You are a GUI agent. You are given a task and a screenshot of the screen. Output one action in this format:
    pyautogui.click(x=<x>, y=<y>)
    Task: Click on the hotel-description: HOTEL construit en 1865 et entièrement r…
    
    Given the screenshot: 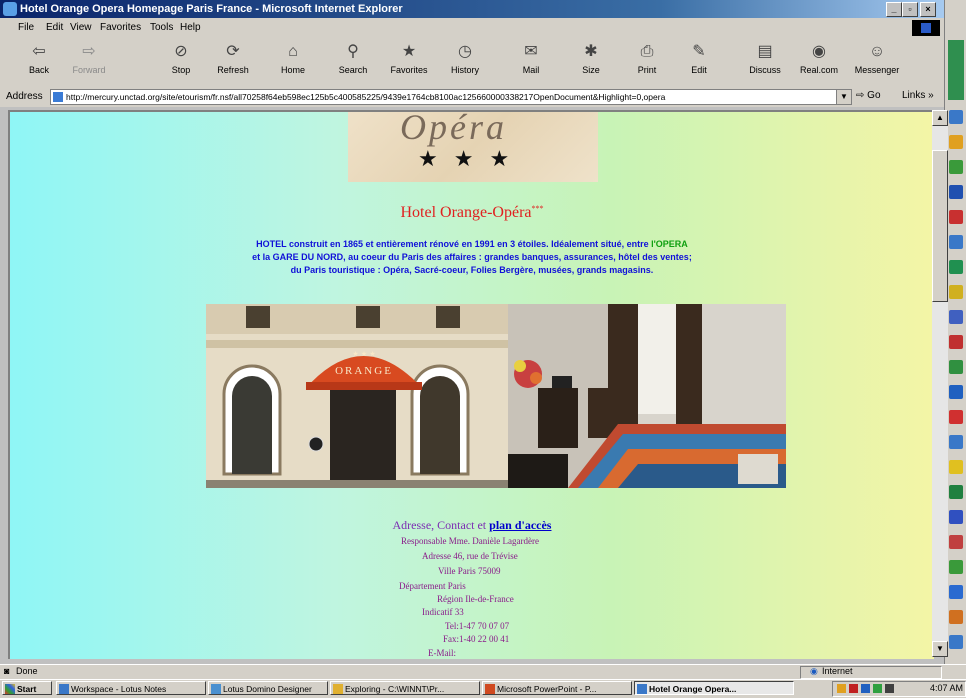 What is the action you would take?
    pyautogui.click(x=472, y=257)
    